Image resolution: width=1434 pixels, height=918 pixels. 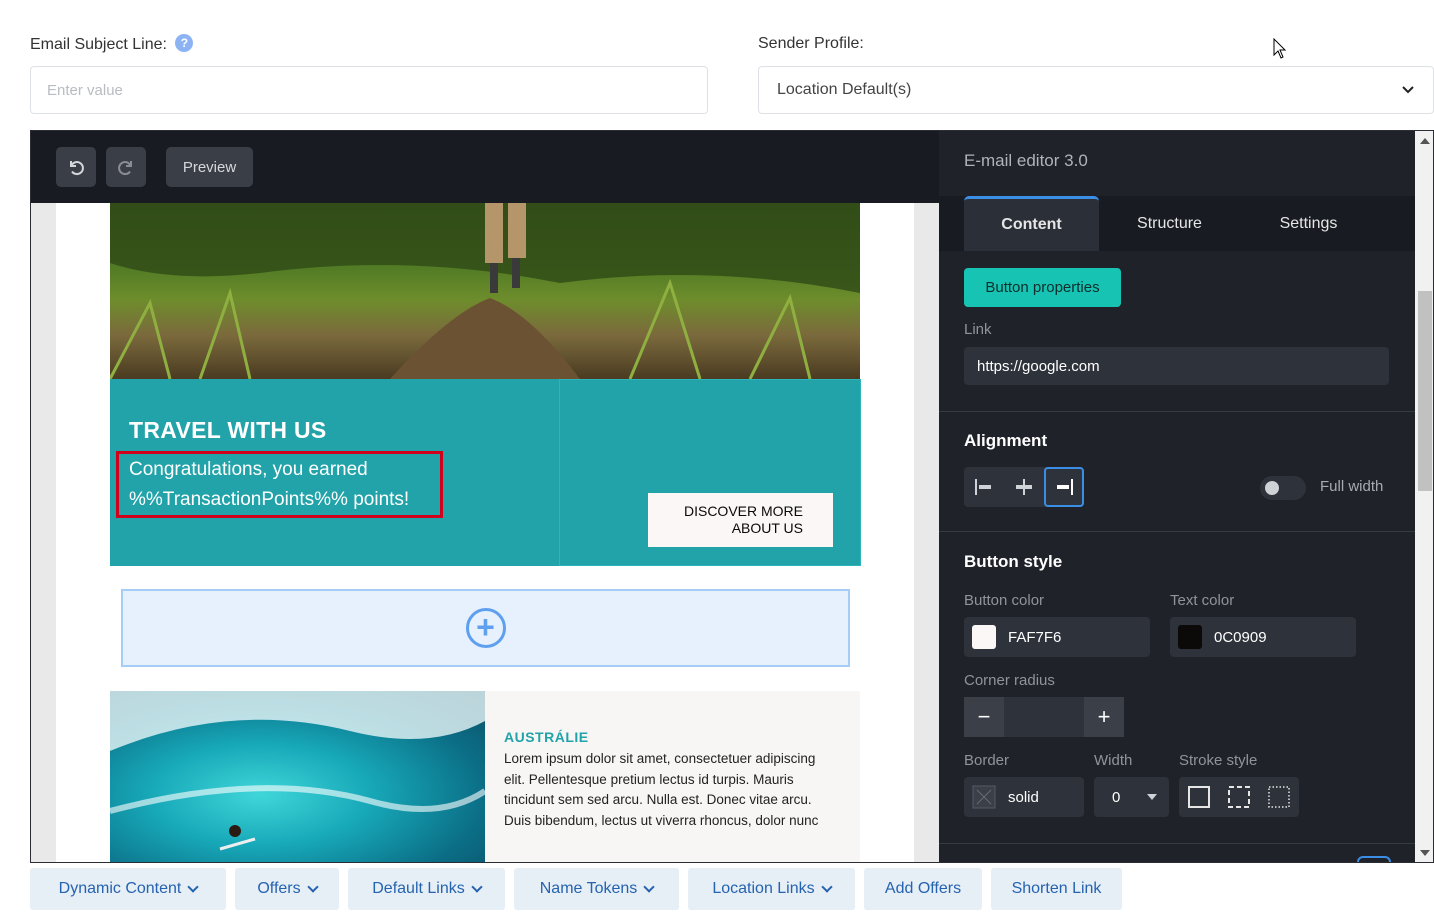 I want to click on caret-down-icon, so click(x=1152, y=797).